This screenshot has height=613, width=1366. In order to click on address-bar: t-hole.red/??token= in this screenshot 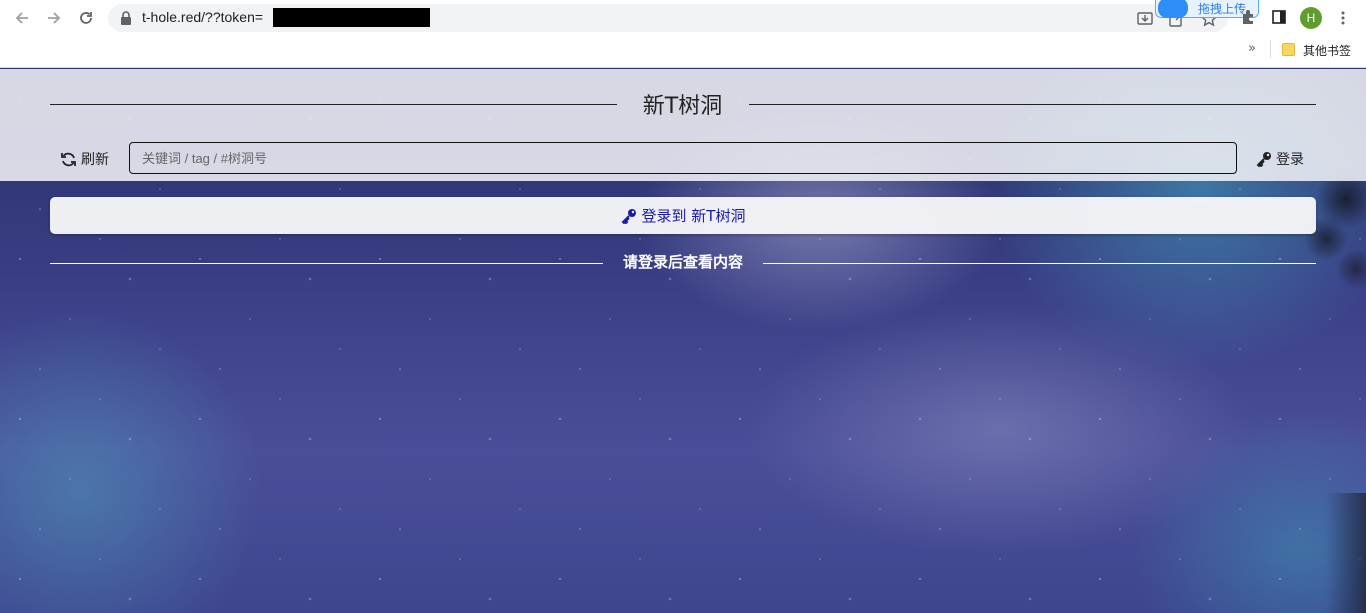, I will do `click(668, 18)`.